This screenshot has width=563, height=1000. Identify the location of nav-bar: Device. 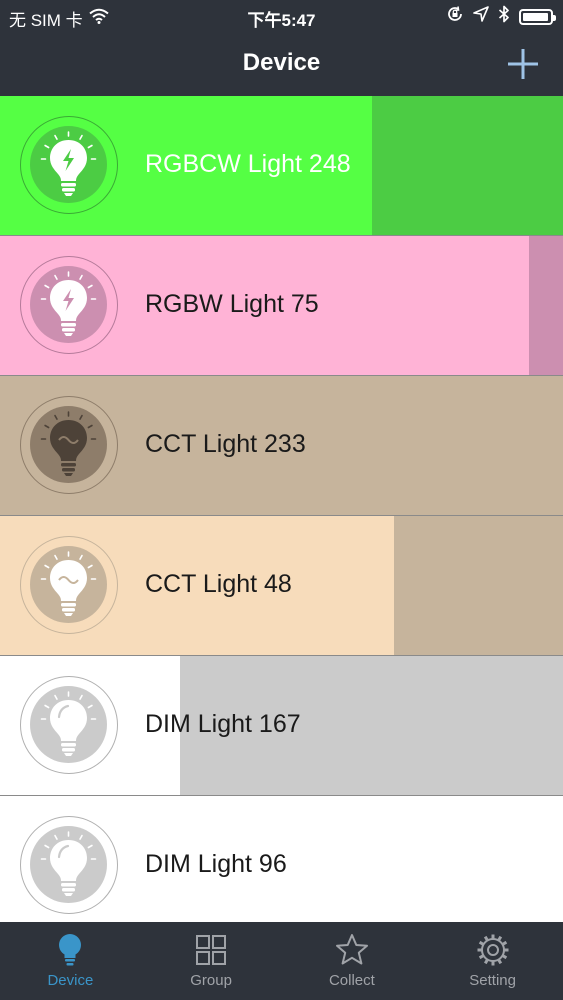
(281, 64).